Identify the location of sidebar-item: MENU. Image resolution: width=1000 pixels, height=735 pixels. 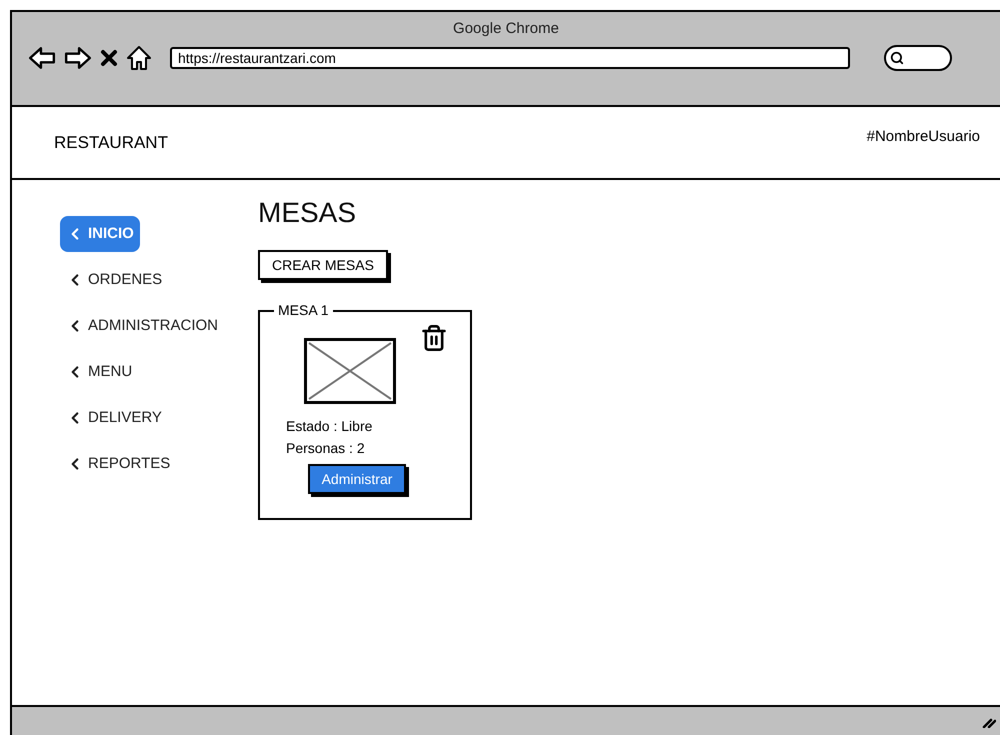
(99, 372).